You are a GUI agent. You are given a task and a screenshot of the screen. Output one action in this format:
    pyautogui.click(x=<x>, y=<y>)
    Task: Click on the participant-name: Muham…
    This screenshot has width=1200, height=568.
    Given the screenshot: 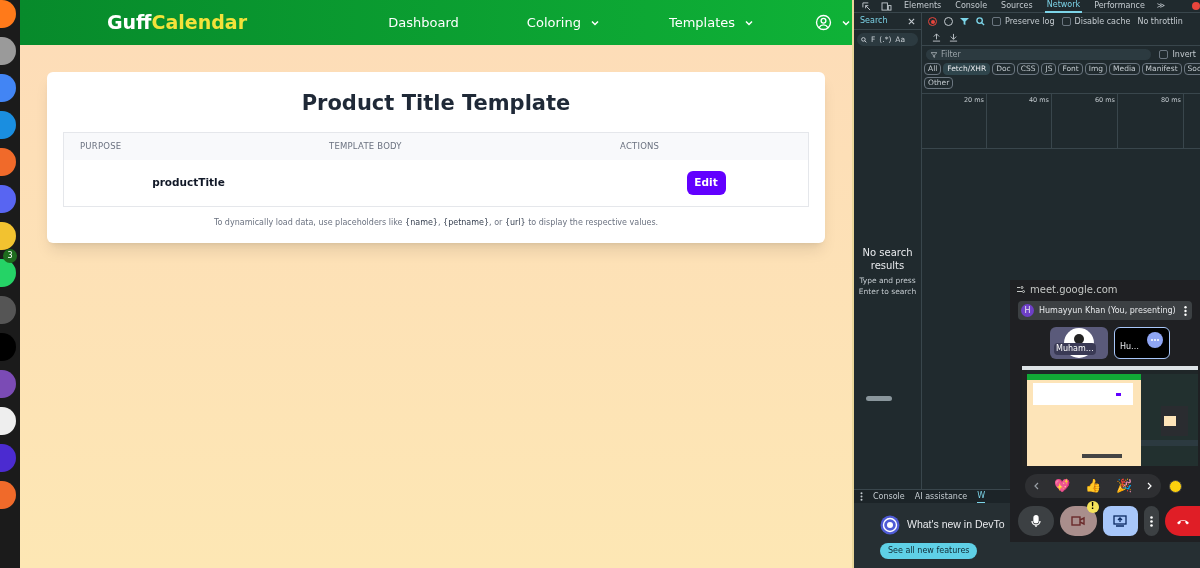 What is the action you would take?
    pyautogui.click(x=1075, y=349)
    